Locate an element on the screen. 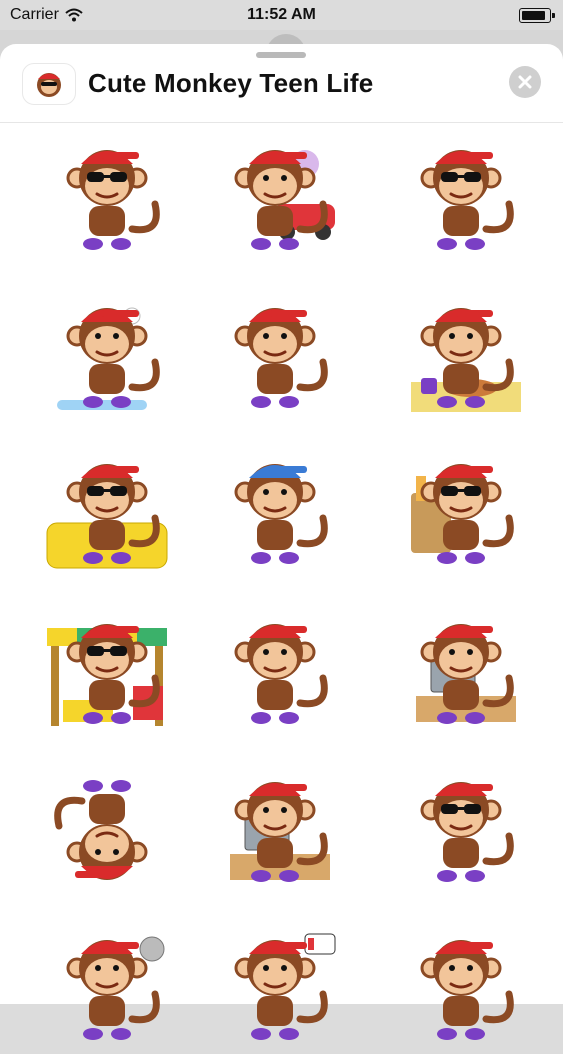 This screenshot has height=1054, width=563. sticker-monkey-office-desk is located at coordinates (275, 831).